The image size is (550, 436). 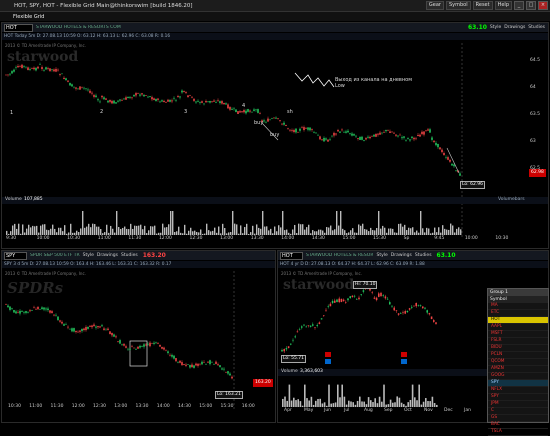 What do you see at coordinates (518, 355) in the screenshot?
I see `watchlist-row: PCLN` at bounding box center [518, 355].